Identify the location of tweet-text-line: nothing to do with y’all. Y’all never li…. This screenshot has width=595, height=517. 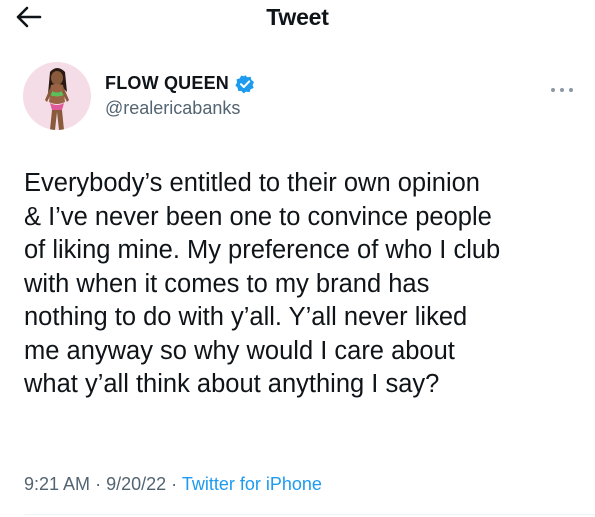
(246, 317).